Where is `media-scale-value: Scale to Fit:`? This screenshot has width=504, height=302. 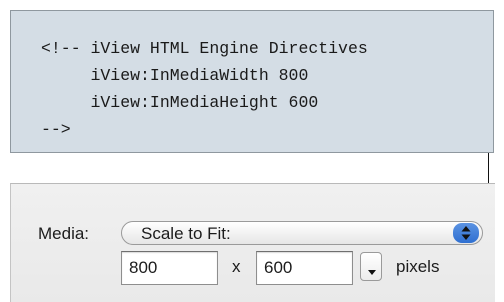
media-scale-value: Scale to Fit: is located at coordinates (186, 233).